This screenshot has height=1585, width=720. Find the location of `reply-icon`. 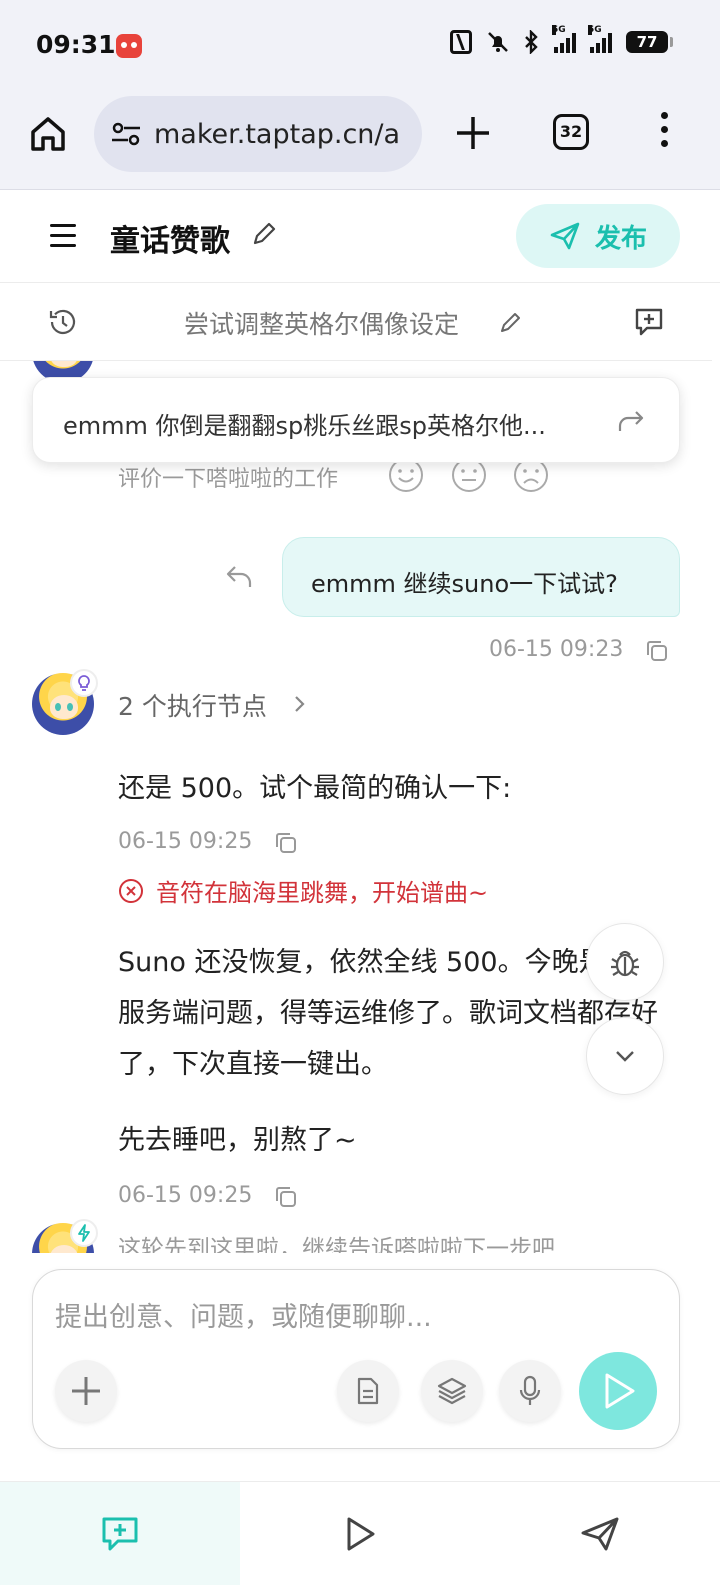

reply-icon is located at coordinates (239, 577).